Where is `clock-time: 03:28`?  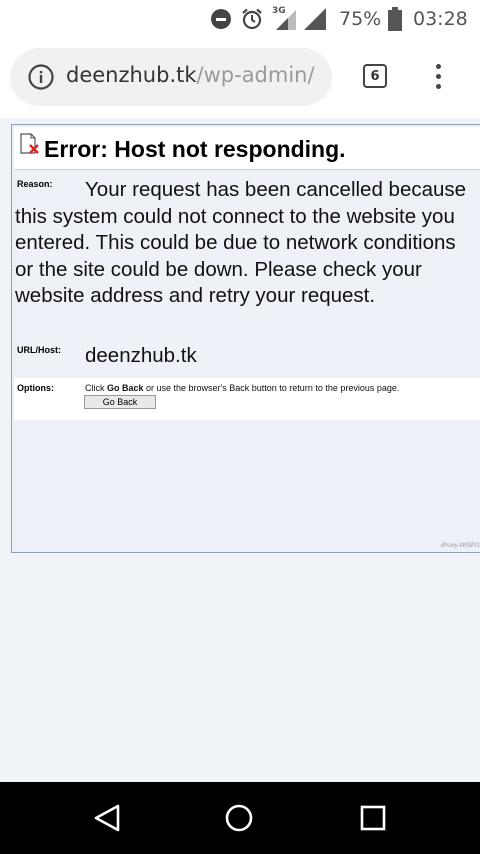
clock-time: 03:28 is located at coordinates (440, 19).